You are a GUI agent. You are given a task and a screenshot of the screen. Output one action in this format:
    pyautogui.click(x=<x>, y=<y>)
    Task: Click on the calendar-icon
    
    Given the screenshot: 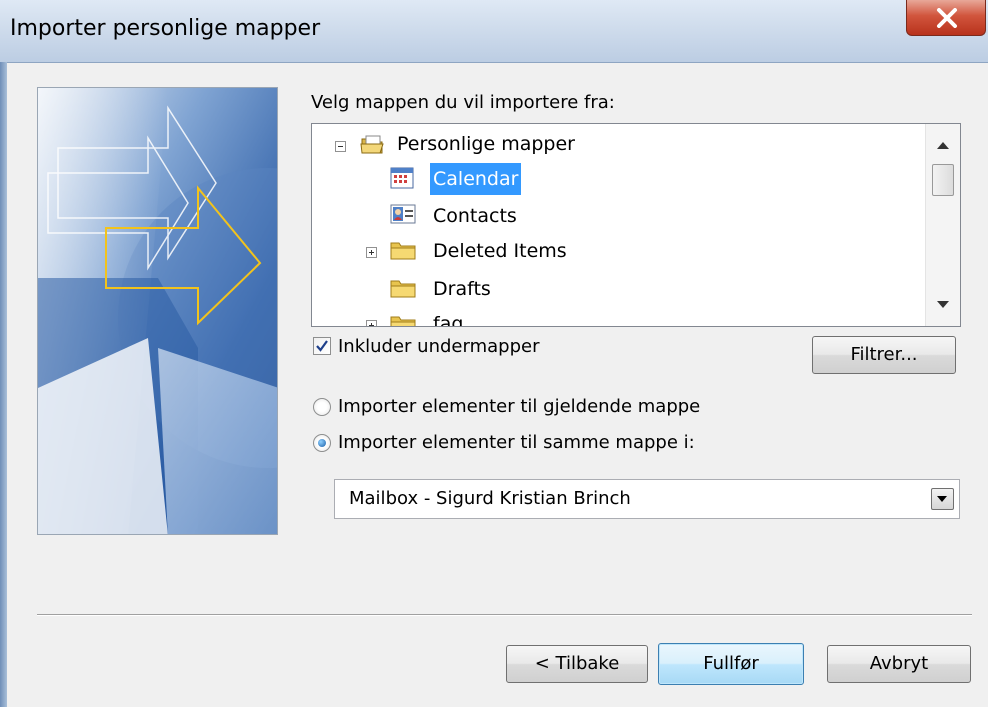 What is the action you would take?
    pyautogui.click(x=402, y=178)
    